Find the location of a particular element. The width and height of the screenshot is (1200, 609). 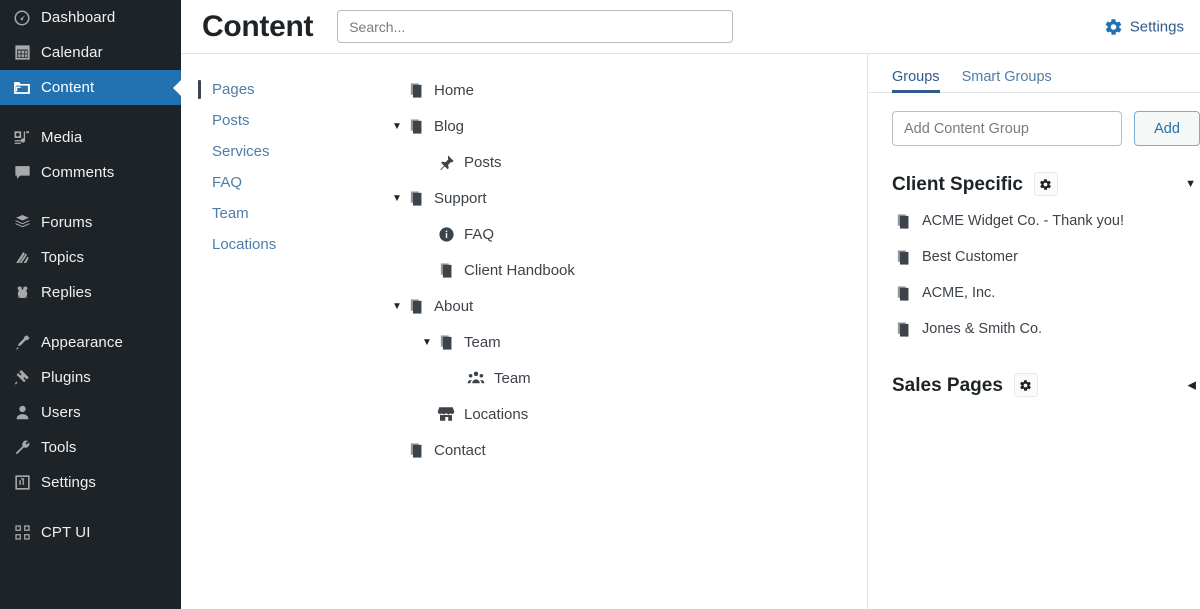

tree-node: Posts is located at coordinates (622, 162).